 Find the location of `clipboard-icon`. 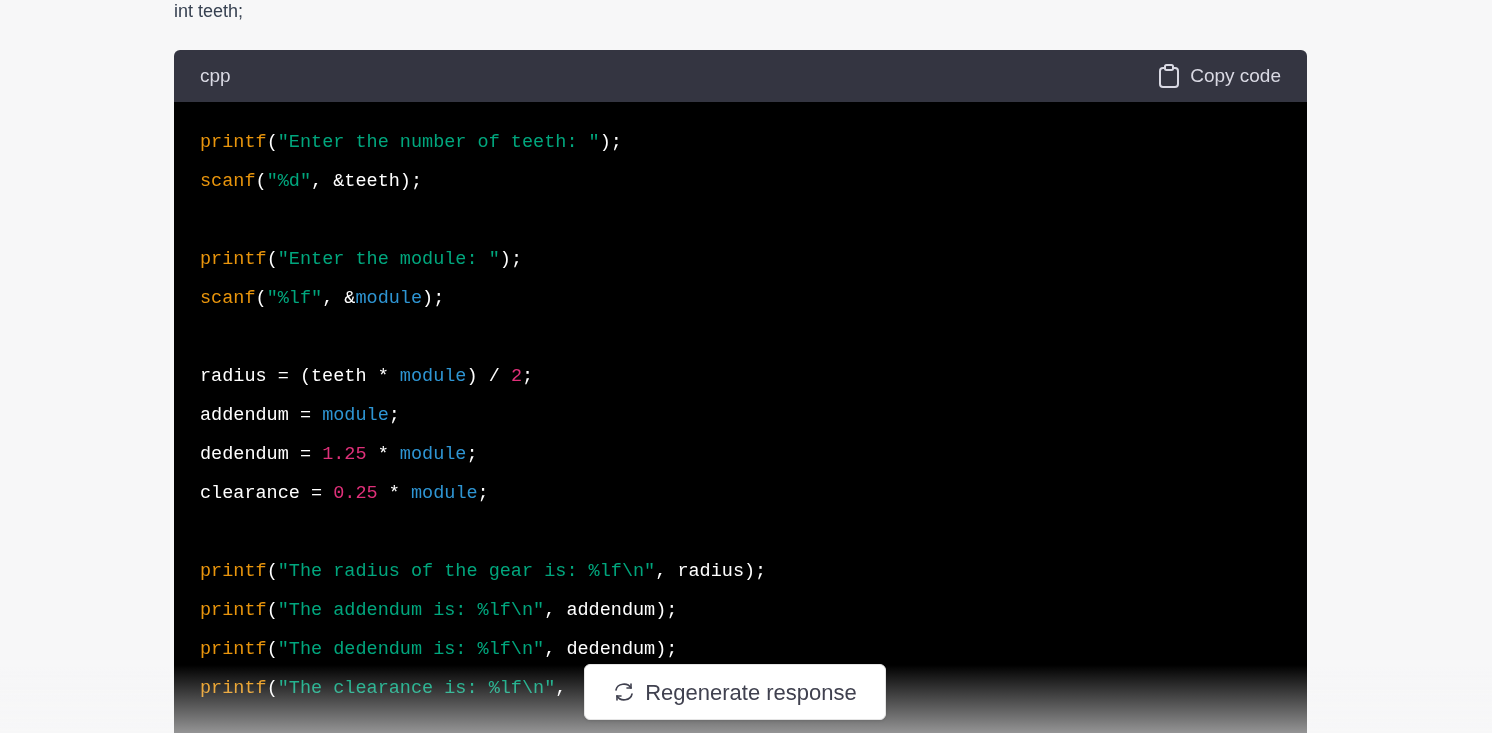

clipboard-icon is located at coordinates (1169, 76).